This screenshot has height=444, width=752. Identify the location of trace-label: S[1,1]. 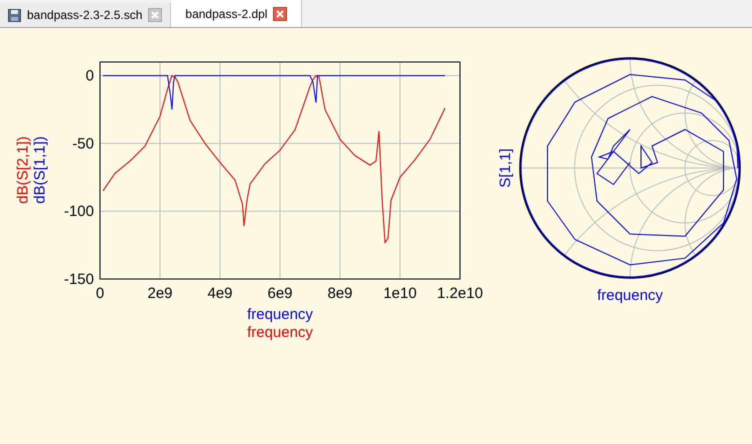
(505, 168).